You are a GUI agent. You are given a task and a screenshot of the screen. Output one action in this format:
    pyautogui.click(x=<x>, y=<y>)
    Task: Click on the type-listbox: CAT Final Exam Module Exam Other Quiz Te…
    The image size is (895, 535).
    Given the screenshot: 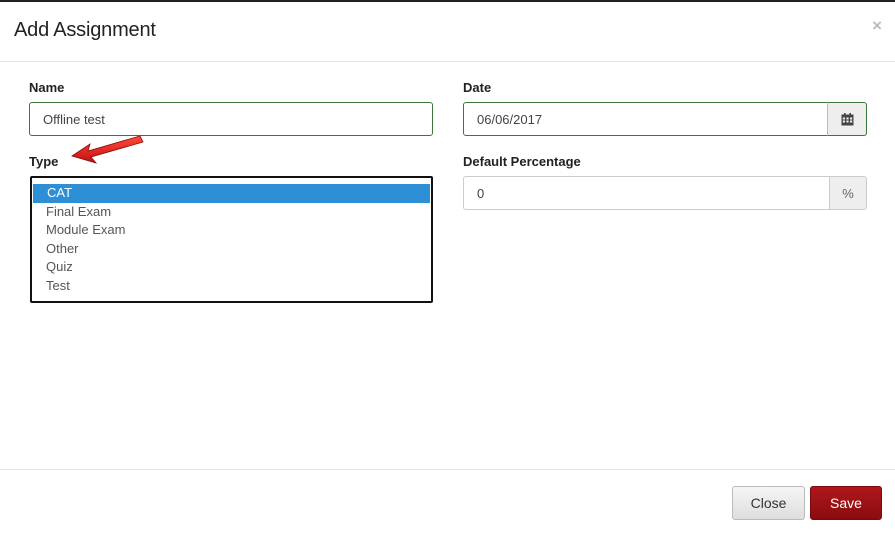 What is the action you would take?
    pyautogui.click(x=231, y=239)
    